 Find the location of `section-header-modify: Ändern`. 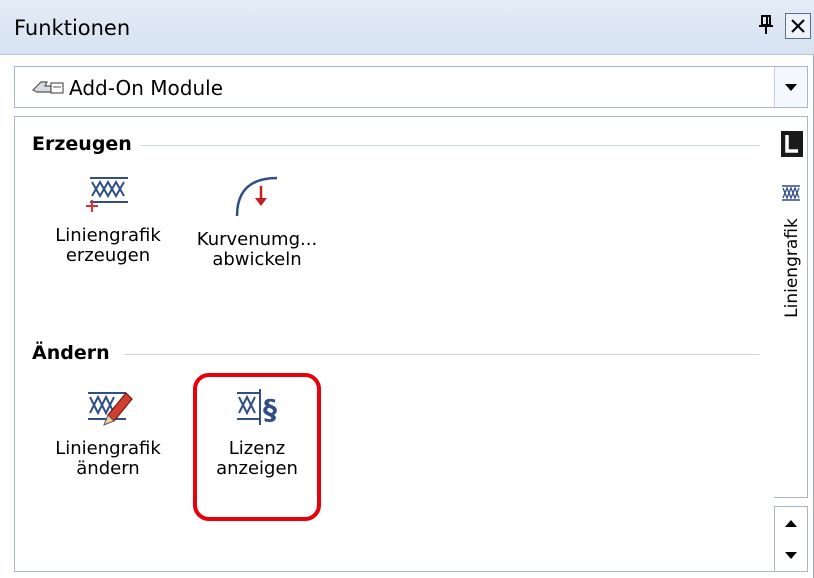

section-header-modify: Ändern is located at coordinates (71, 353).